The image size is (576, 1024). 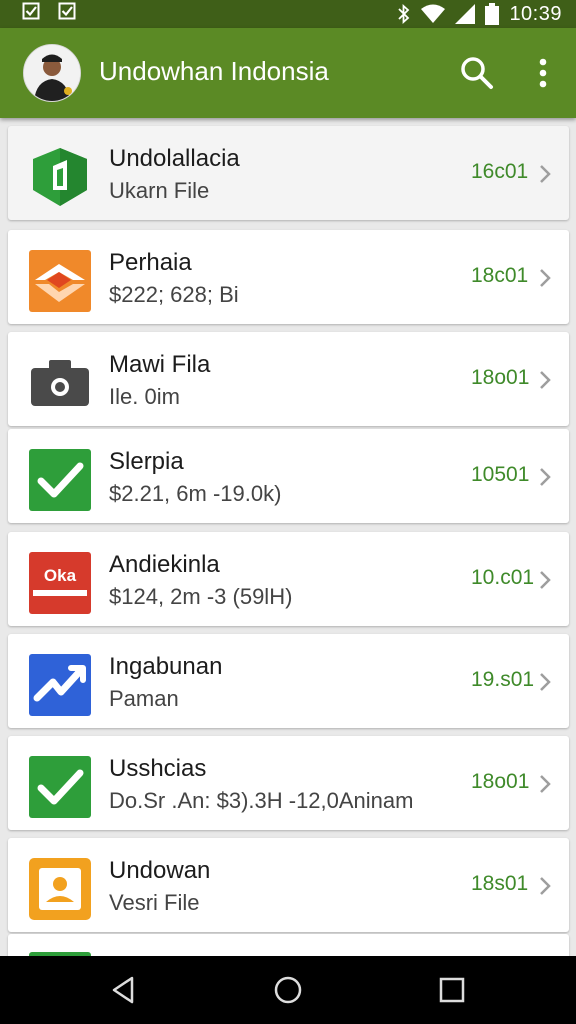 What do you see at coordinates (500, 275) in the screenshot?
I see `item-count: 18c01` at bounding box center [500, 275].